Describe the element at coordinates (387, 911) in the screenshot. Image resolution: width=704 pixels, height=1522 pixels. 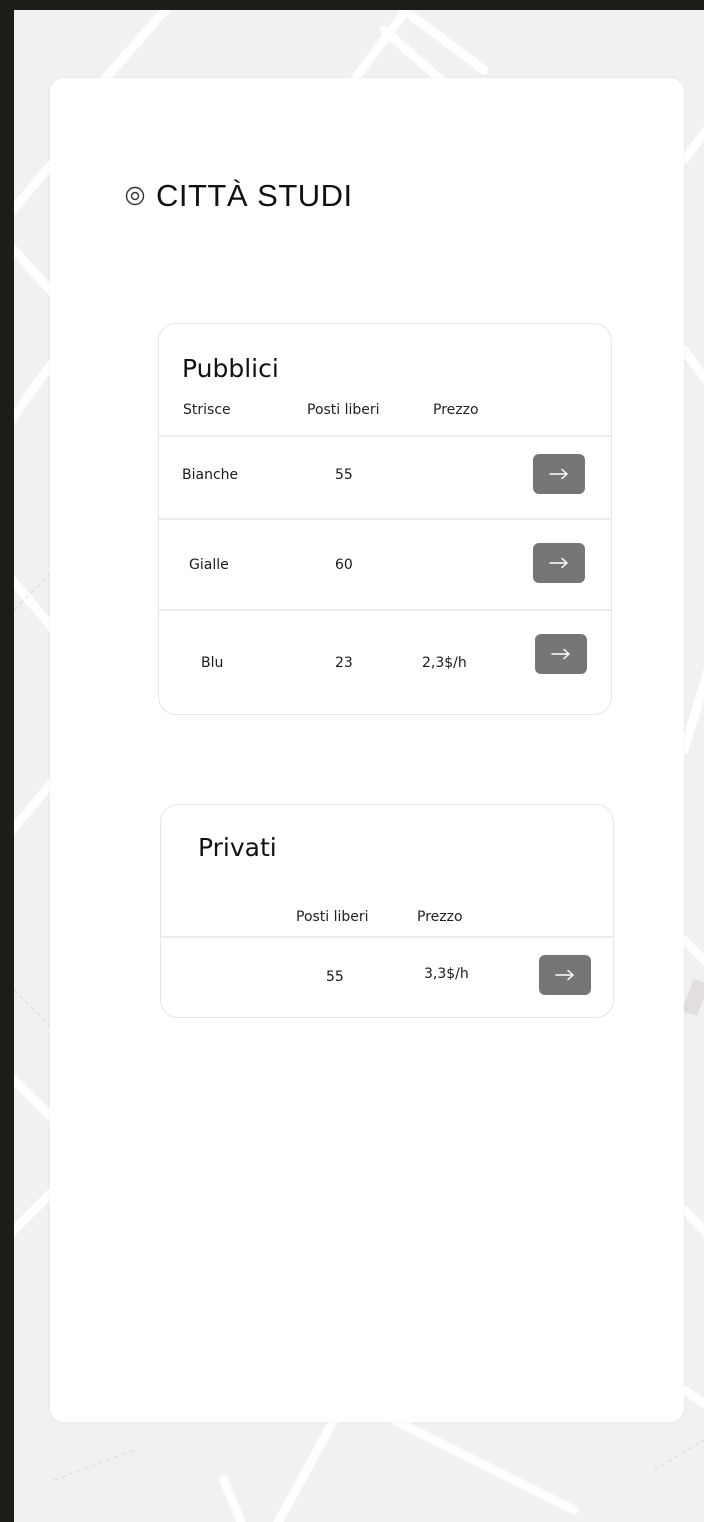
I see `private-parking-card: Privati Posti liberi Prezzo 55 3,3$/h` at that location.